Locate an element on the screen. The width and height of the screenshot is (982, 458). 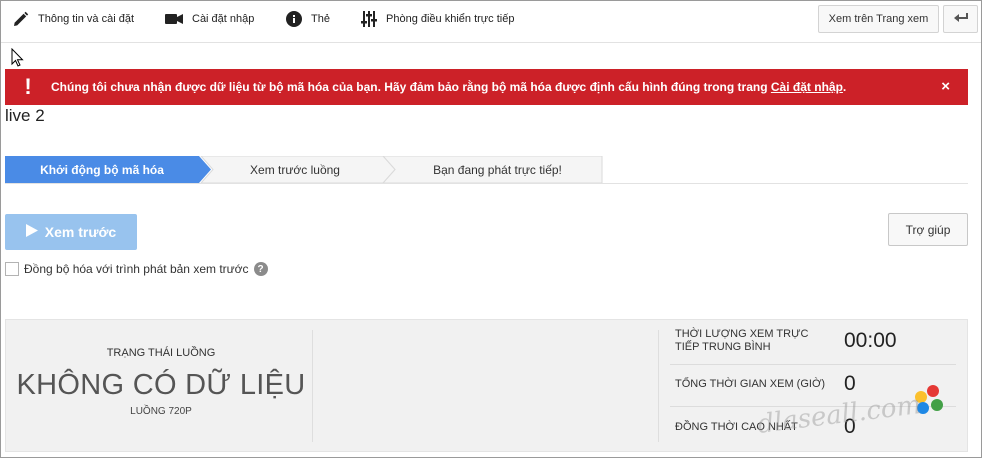
steps-divider is located at coordinates (486, 183).